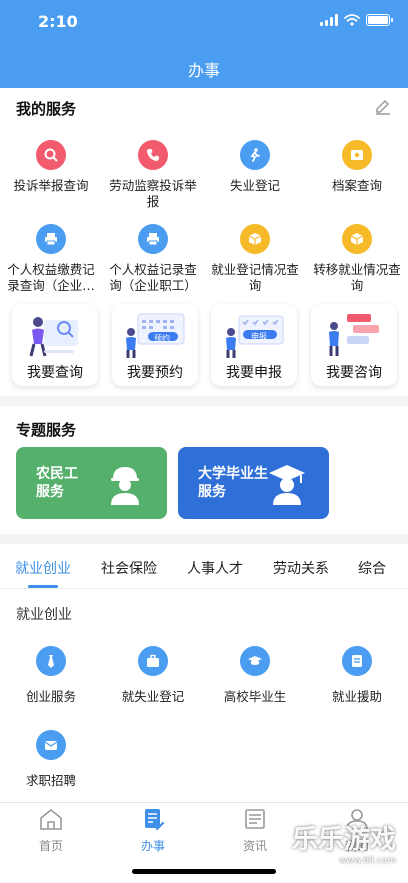 Image resolution: width=408 pixels, height=883 pixels. I want to click on tie-icon, so click(51, 661).